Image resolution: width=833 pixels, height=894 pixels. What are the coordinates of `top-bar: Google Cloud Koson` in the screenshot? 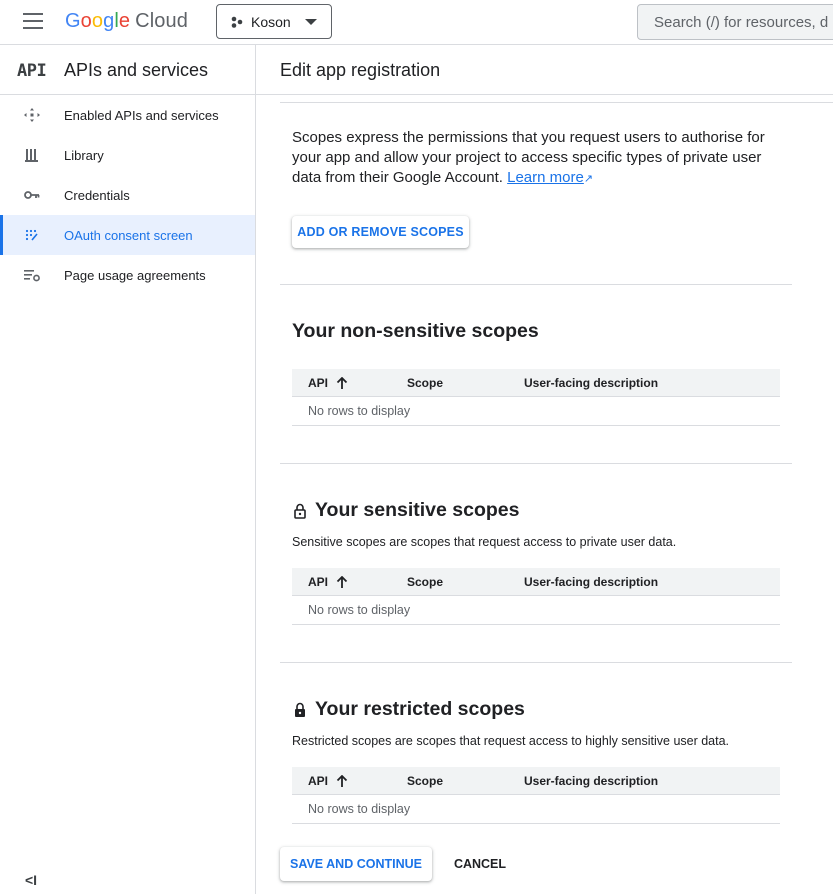 It's located at (416, 22).